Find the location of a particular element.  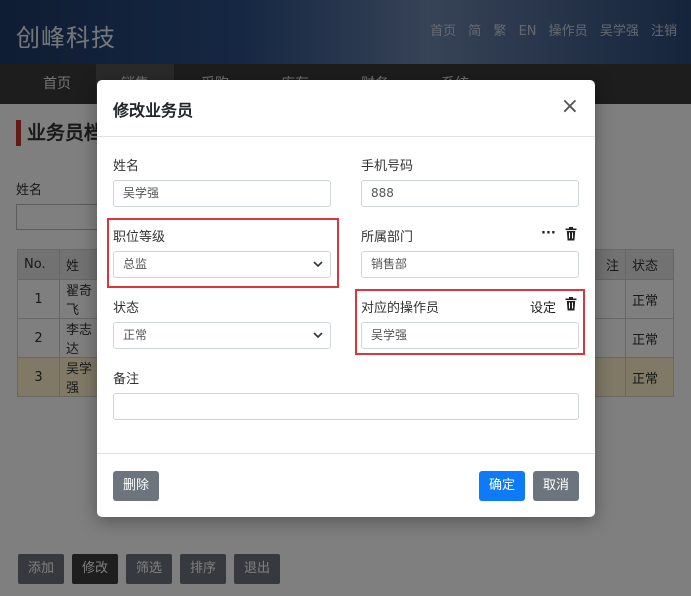

remark-input is located at coordinates (346, 406).